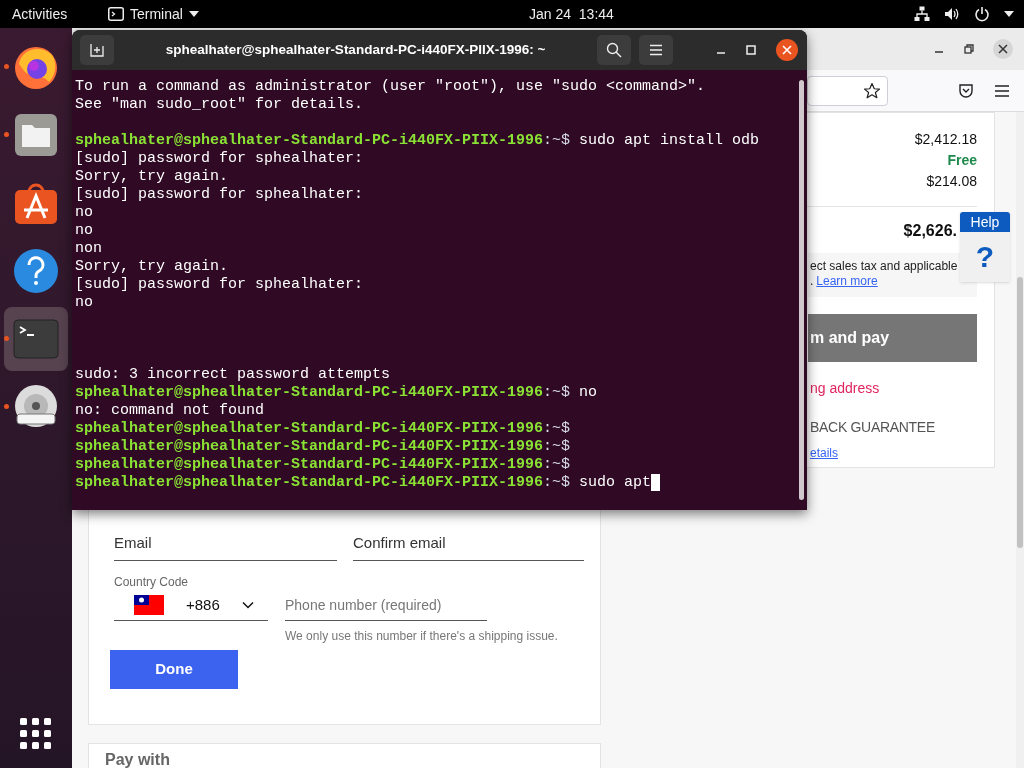  What do you see at coordinates (922, 14) in the screenshot?
I see `network-icon` at bounding box center [922, 14].